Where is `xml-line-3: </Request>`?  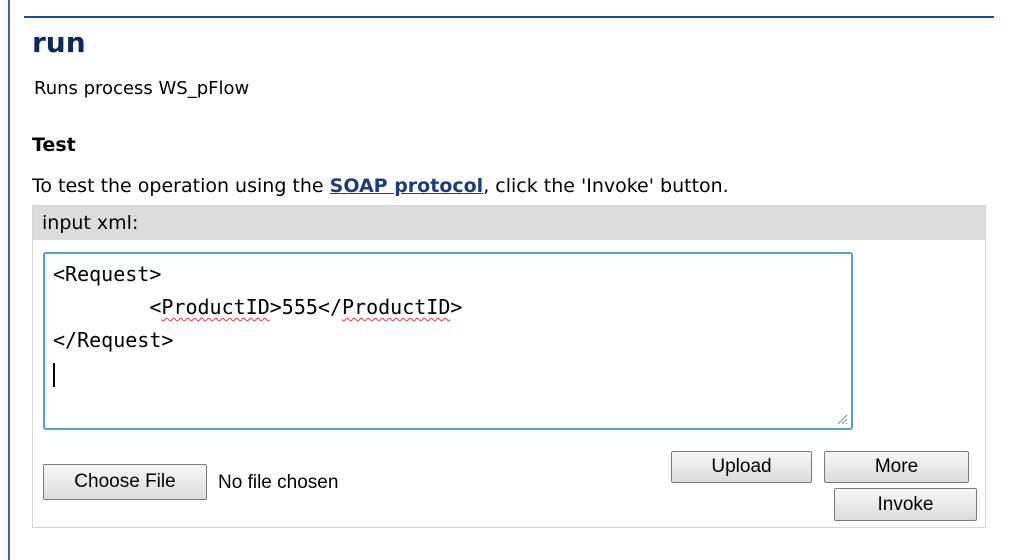 xml-line-3: </Request> is located at coordinates (113, 340).